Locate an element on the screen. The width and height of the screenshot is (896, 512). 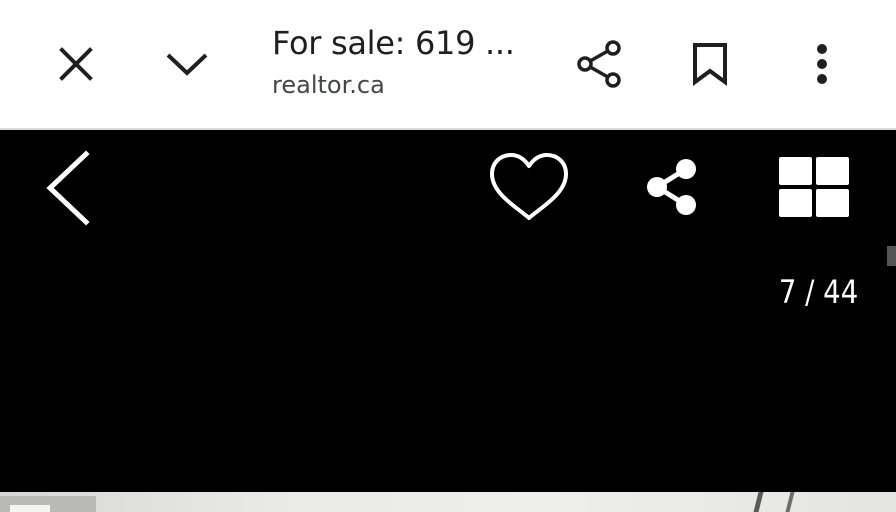
scroll-indicator is located at coordinates (891, 256).